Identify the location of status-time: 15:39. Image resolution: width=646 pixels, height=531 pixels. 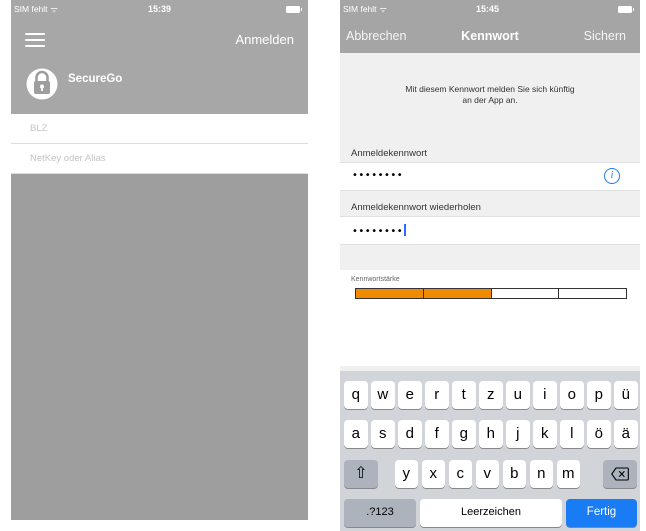
(160, 9).